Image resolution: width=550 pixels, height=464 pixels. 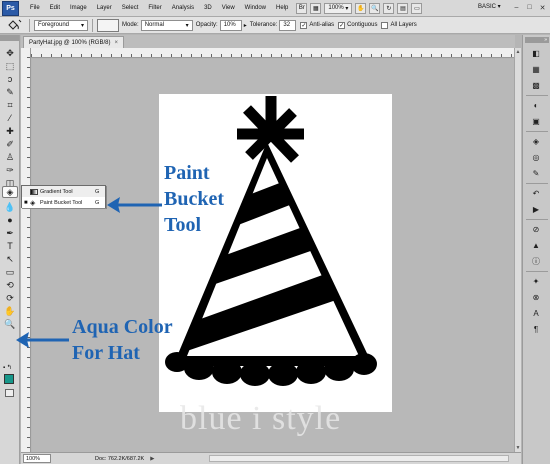 What do you see at coordinates (187, 173) in the screenshot?
I see `annotation-line: Paint` at bounding box center [187, 173].